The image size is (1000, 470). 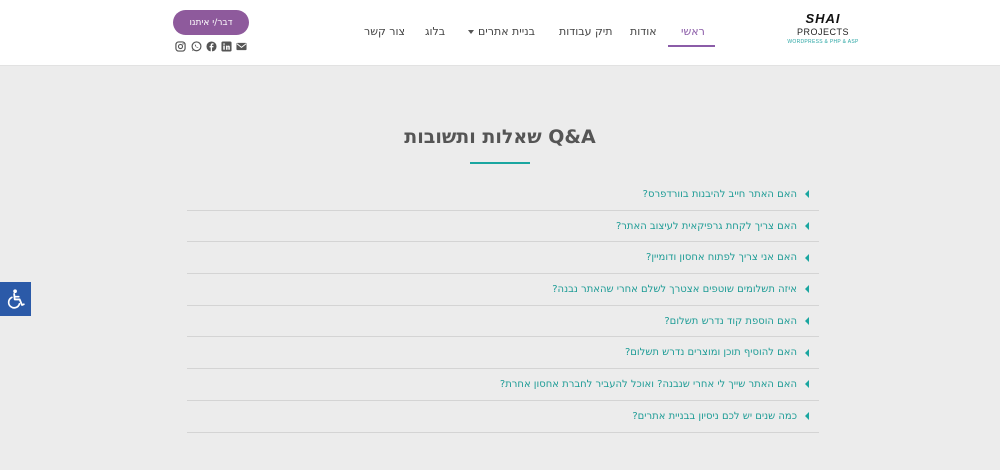 I want to click on wheelchair-icon, so click(x=16, y=299).